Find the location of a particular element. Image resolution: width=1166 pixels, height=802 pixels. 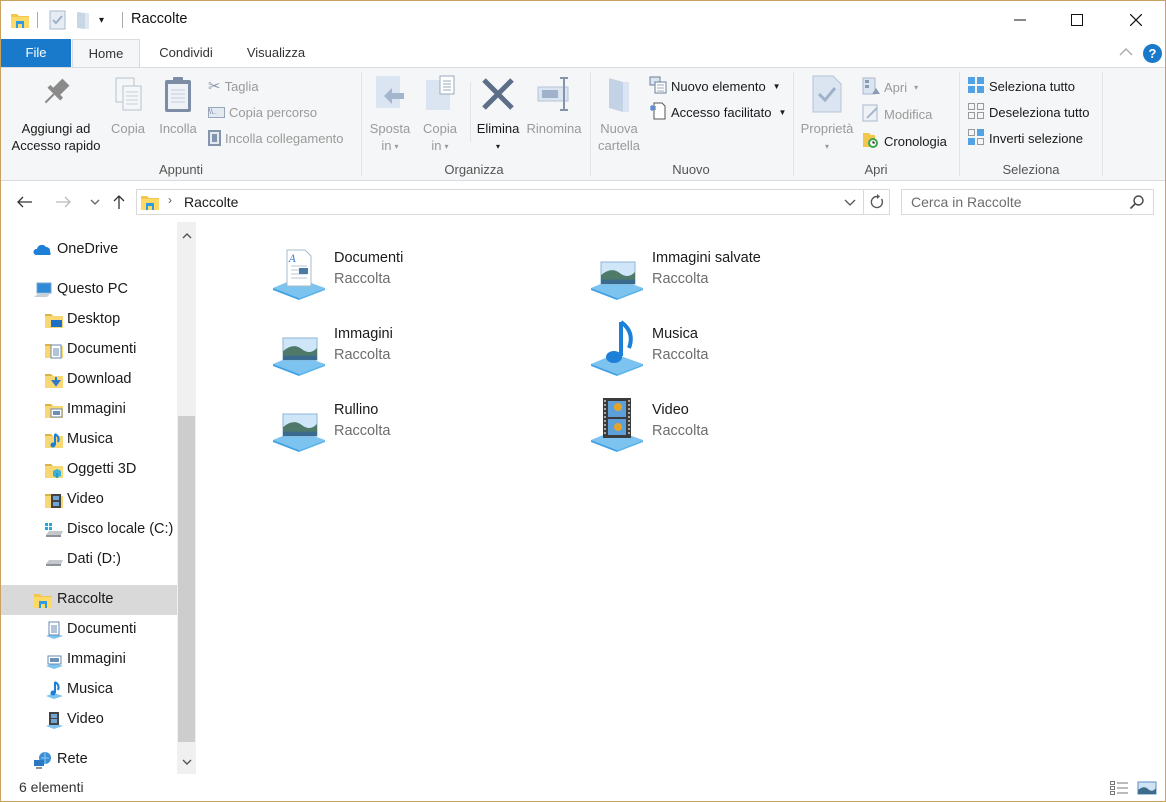

sidebar-item-rete: Rete is located at coordinates (89, 760).